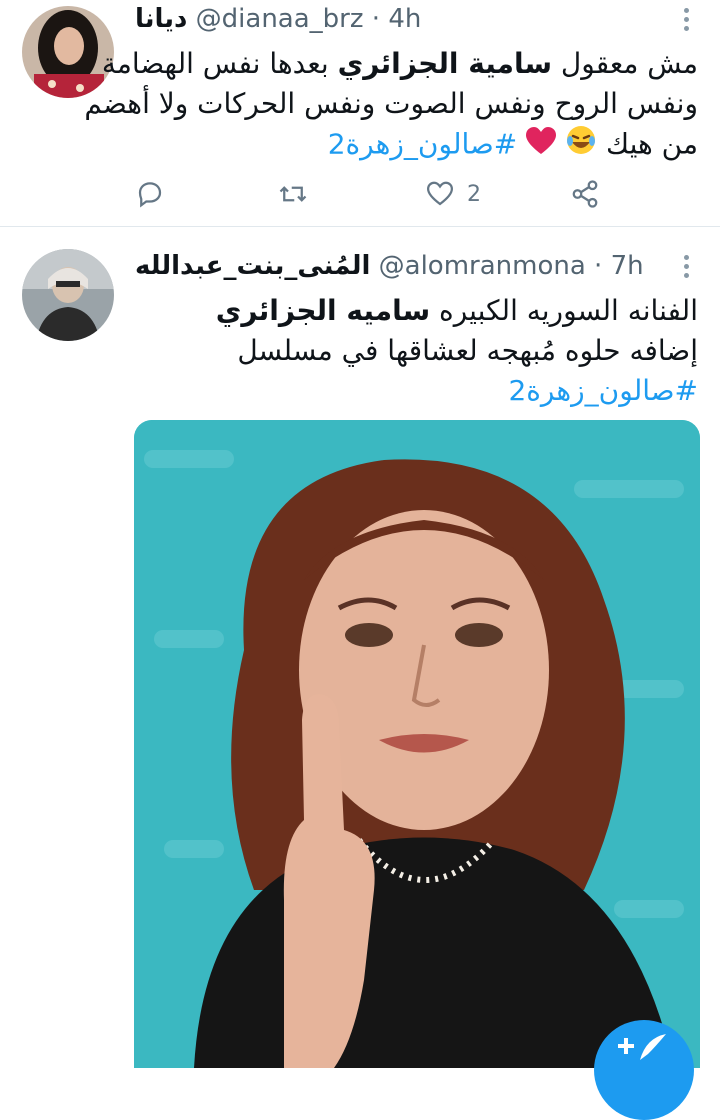 The image size is (720, 1120). Describe the element at coordinates (456, 310) in the screenshot. I see `tweet-line: الفنانه السوريه الكبيره ساميه الجزائري` at that location.